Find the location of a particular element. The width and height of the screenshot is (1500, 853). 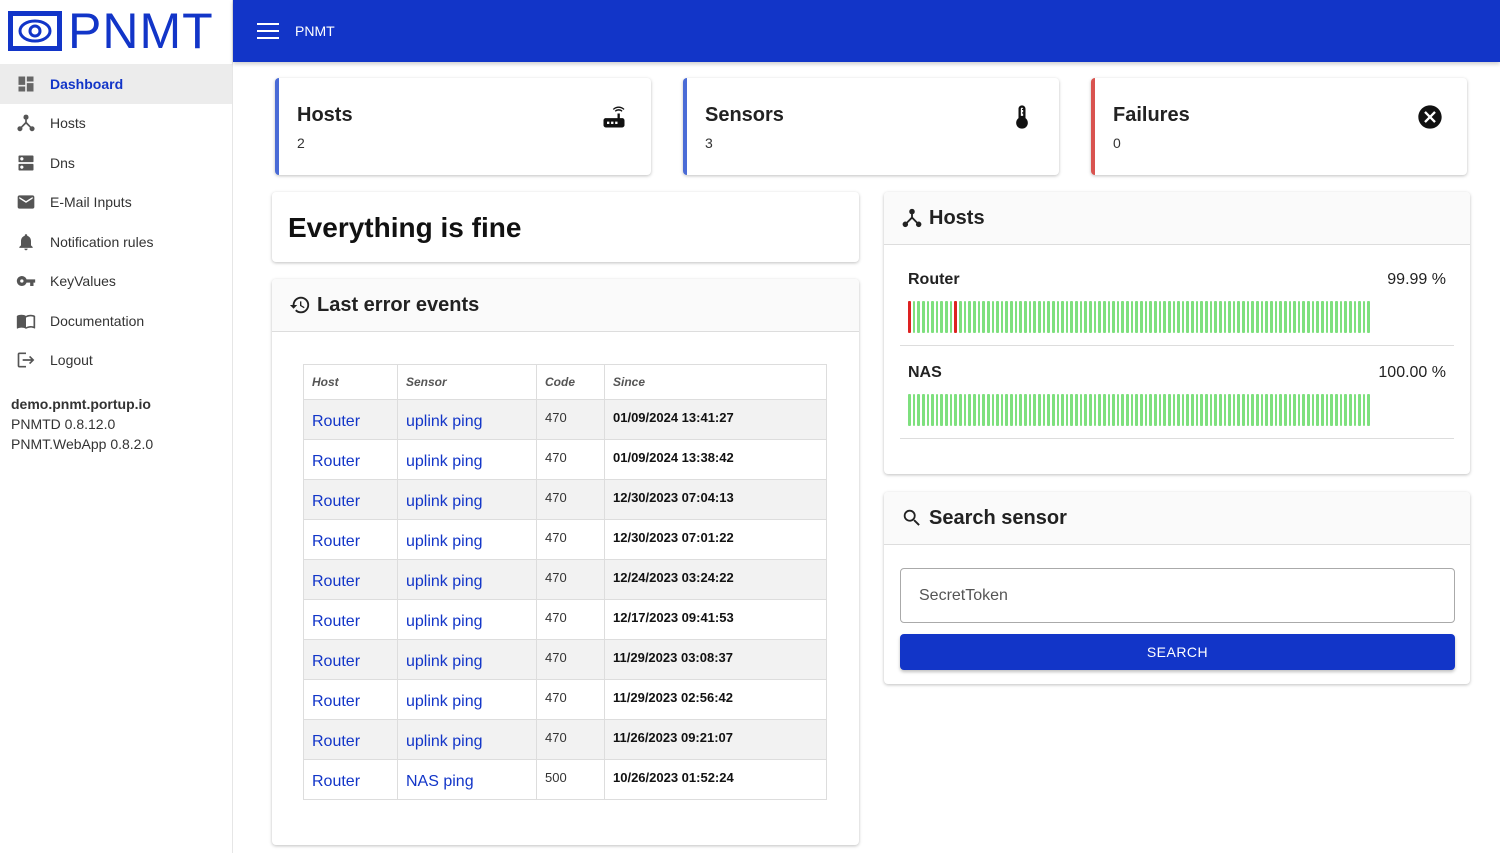

table-row: Router uplink ping 470 11/29/2023 03:08:37 is located at coordinates (565, 659).